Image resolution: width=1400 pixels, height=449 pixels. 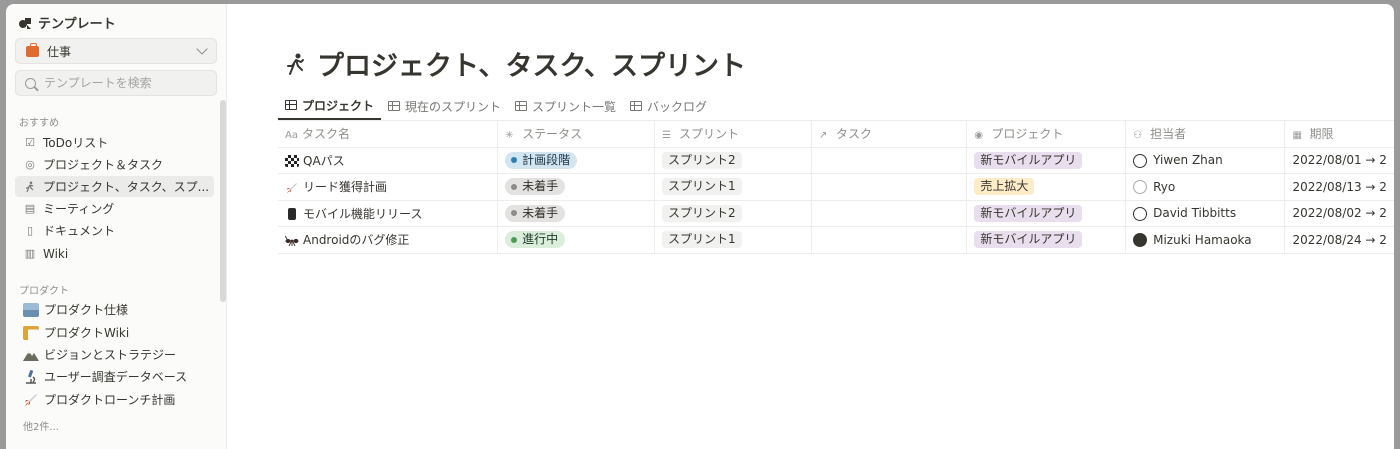 What do you see at coordinates (733, 133) in the screenshot?
I see `column-header-sprint: ☰ スプリント` at bounding box center [733, 133].